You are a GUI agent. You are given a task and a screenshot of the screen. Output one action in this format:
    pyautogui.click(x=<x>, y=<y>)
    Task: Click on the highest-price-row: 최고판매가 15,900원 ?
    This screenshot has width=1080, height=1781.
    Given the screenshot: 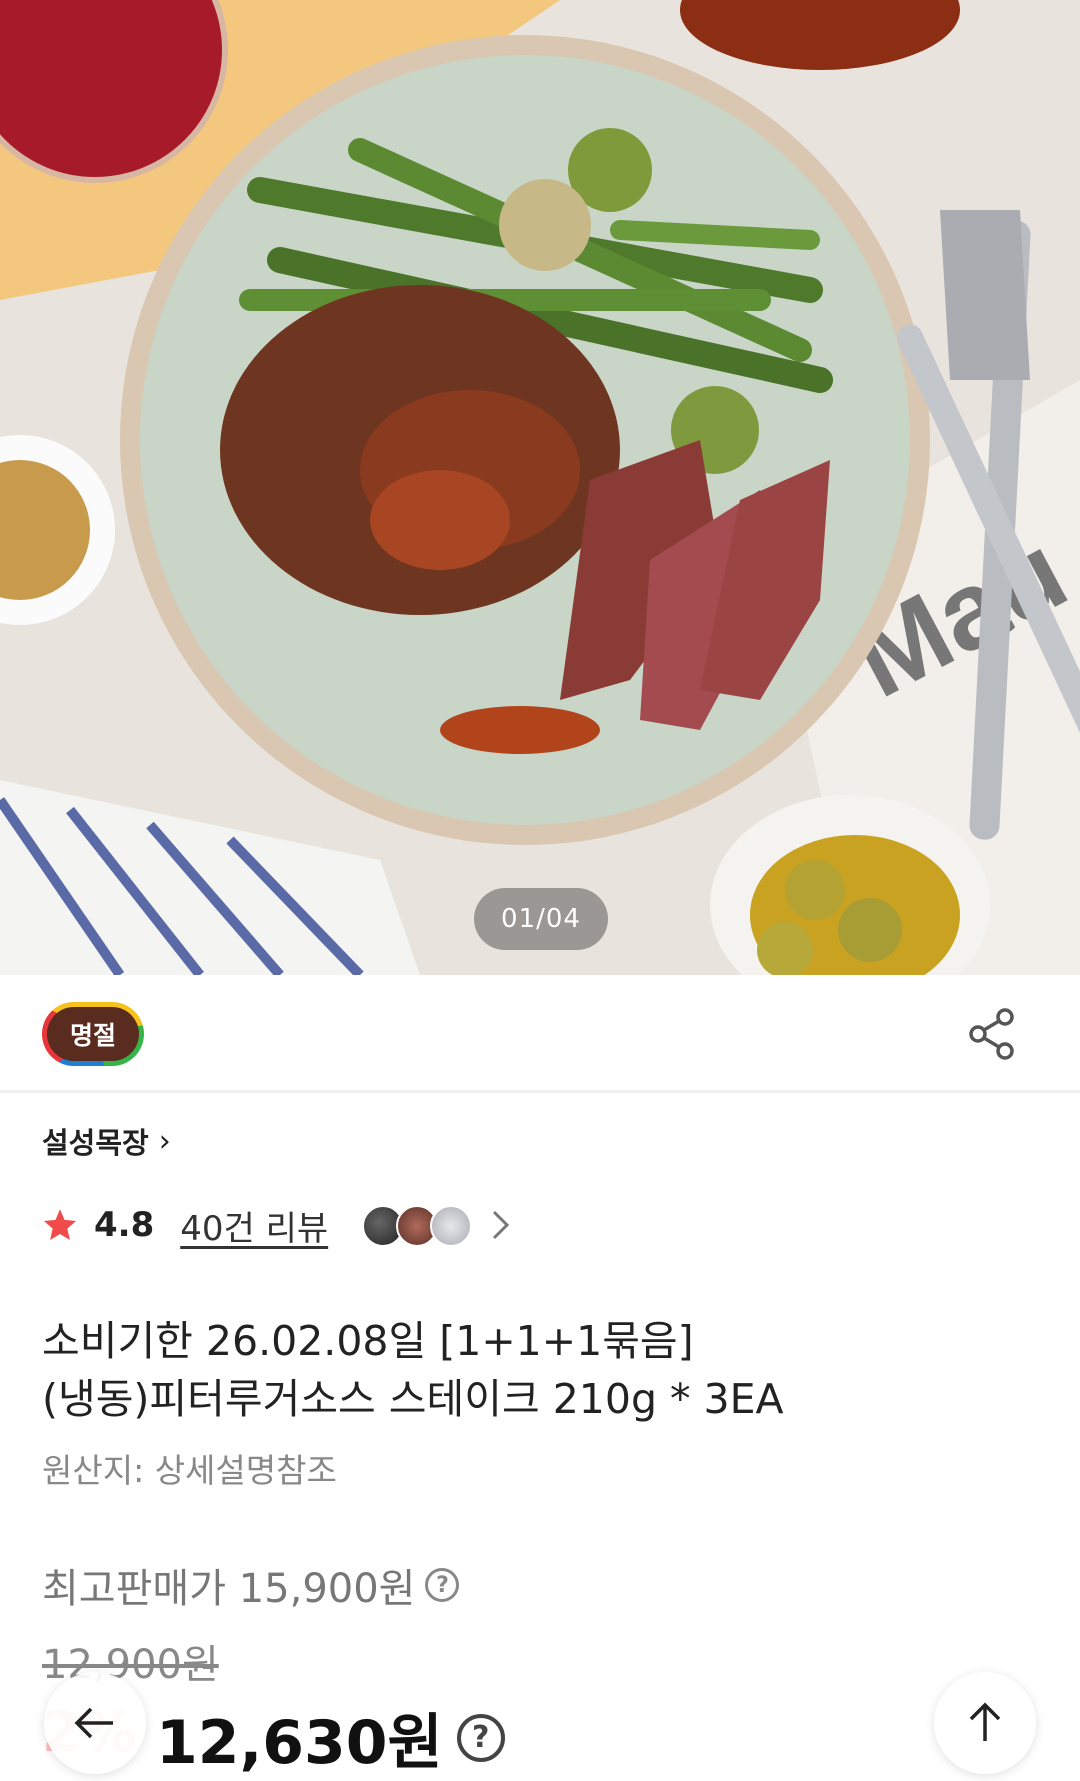 What is the action you would take?
    pyautogui.click(x=251, y=1585)
    